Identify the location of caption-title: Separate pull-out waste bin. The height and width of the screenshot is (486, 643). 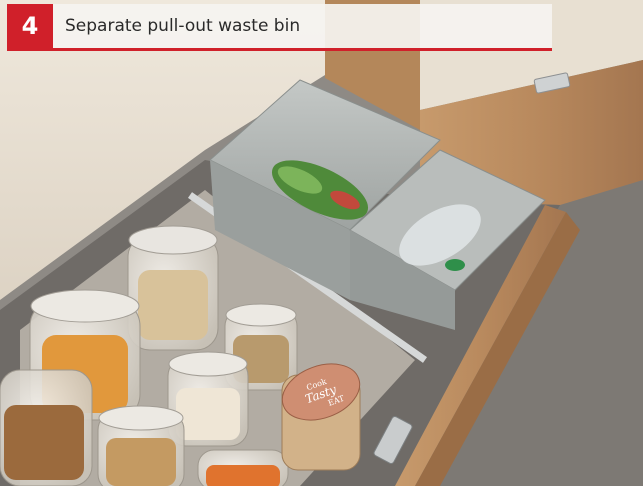
(183, 26).